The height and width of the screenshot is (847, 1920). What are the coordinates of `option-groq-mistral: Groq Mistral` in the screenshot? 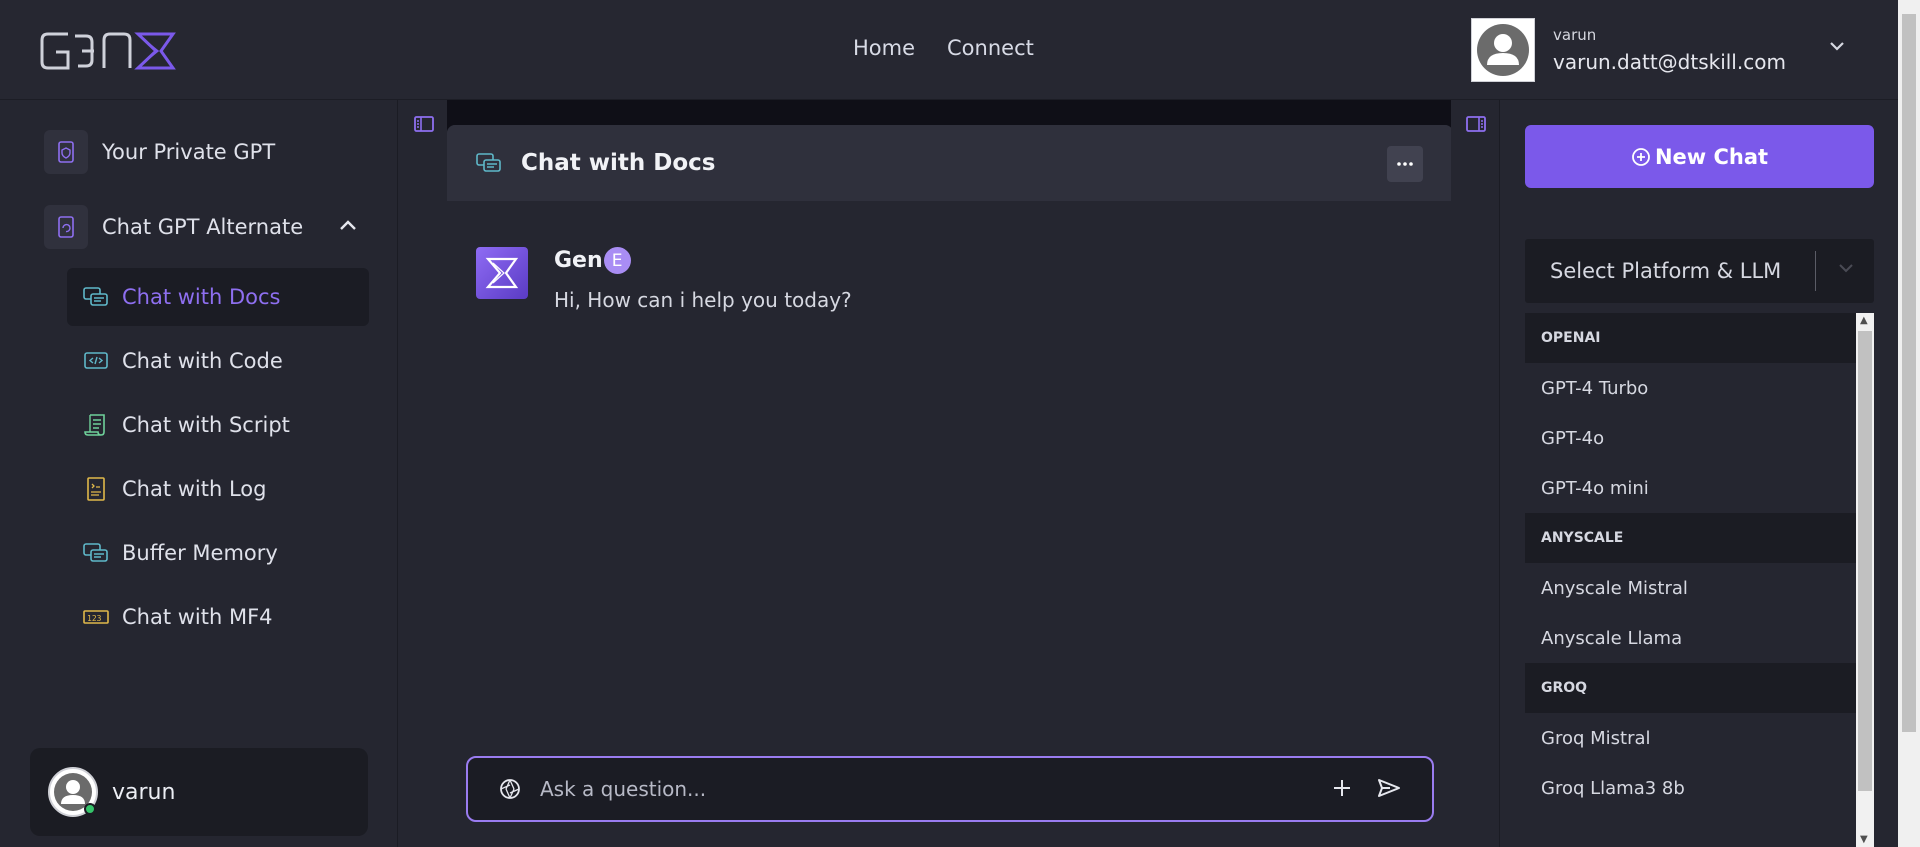 It's located at (1690, 738).